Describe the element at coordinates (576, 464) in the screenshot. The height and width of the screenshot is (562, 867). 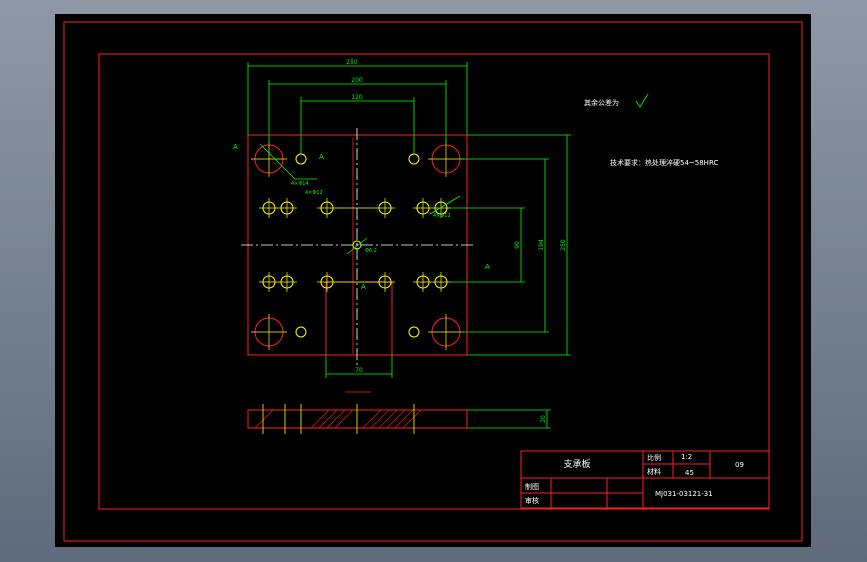
I see `part-name: 支承板` at that location.